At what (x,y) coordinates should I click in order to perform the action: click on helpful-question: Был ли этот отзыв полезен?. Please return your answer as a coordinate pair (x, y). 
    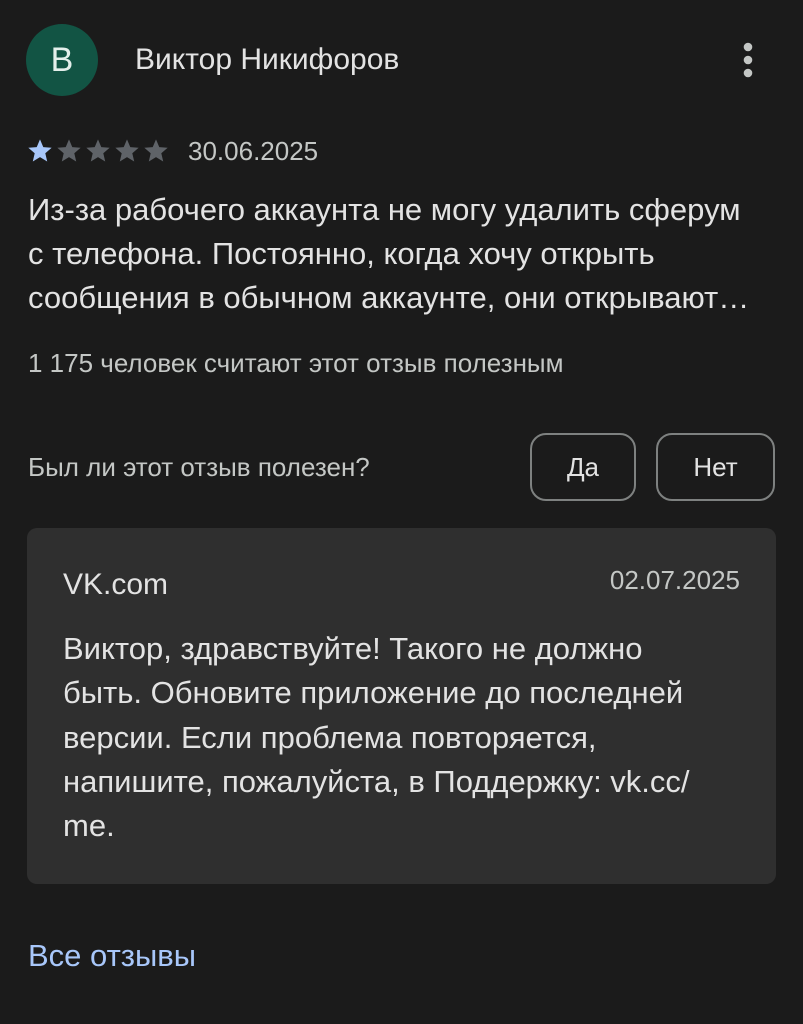
    Looking at the image, I should click on (199, 467).